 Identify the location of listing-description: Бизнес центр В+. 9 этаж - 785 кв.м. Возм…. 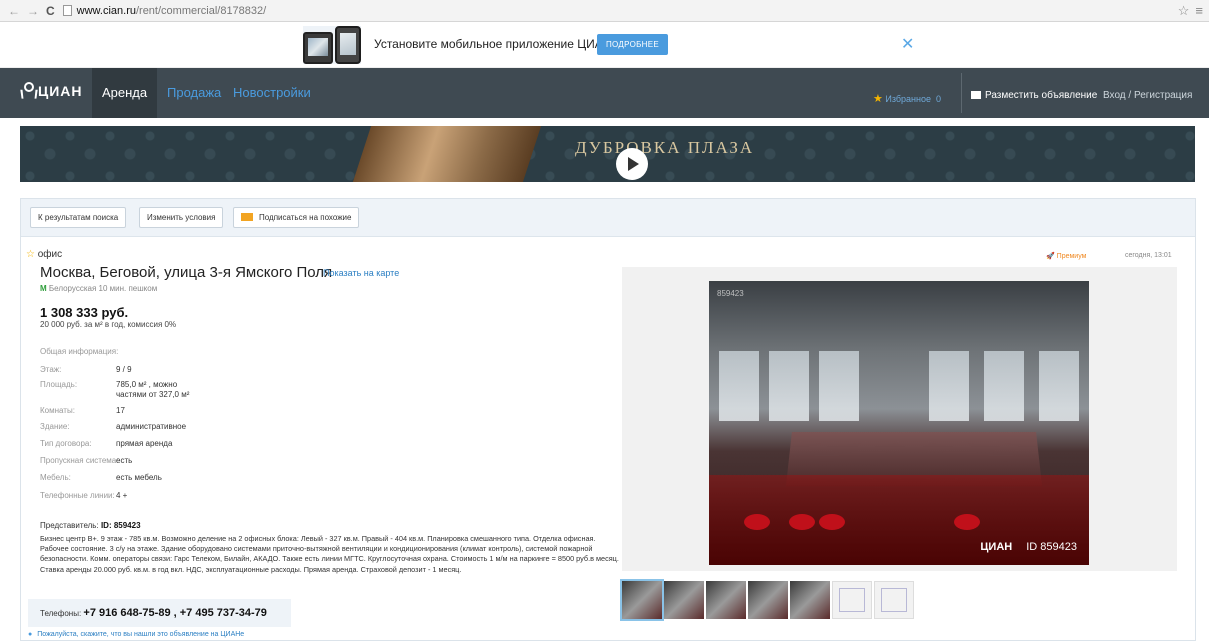
(329, 554).